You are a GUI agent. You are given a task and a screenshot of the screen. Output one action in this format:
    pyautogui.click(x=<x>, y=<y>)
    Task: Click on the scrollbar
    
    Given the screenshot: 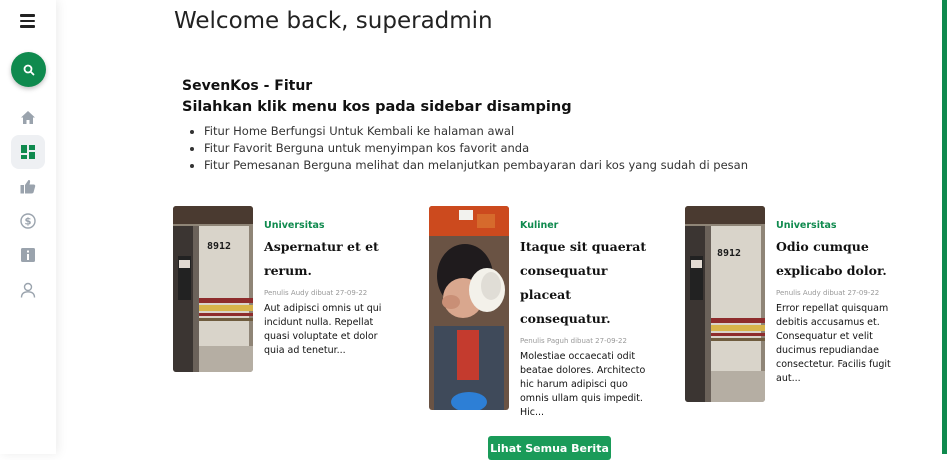 What is the action you would take?
    pyautogui.click(x=944, y=227)
    